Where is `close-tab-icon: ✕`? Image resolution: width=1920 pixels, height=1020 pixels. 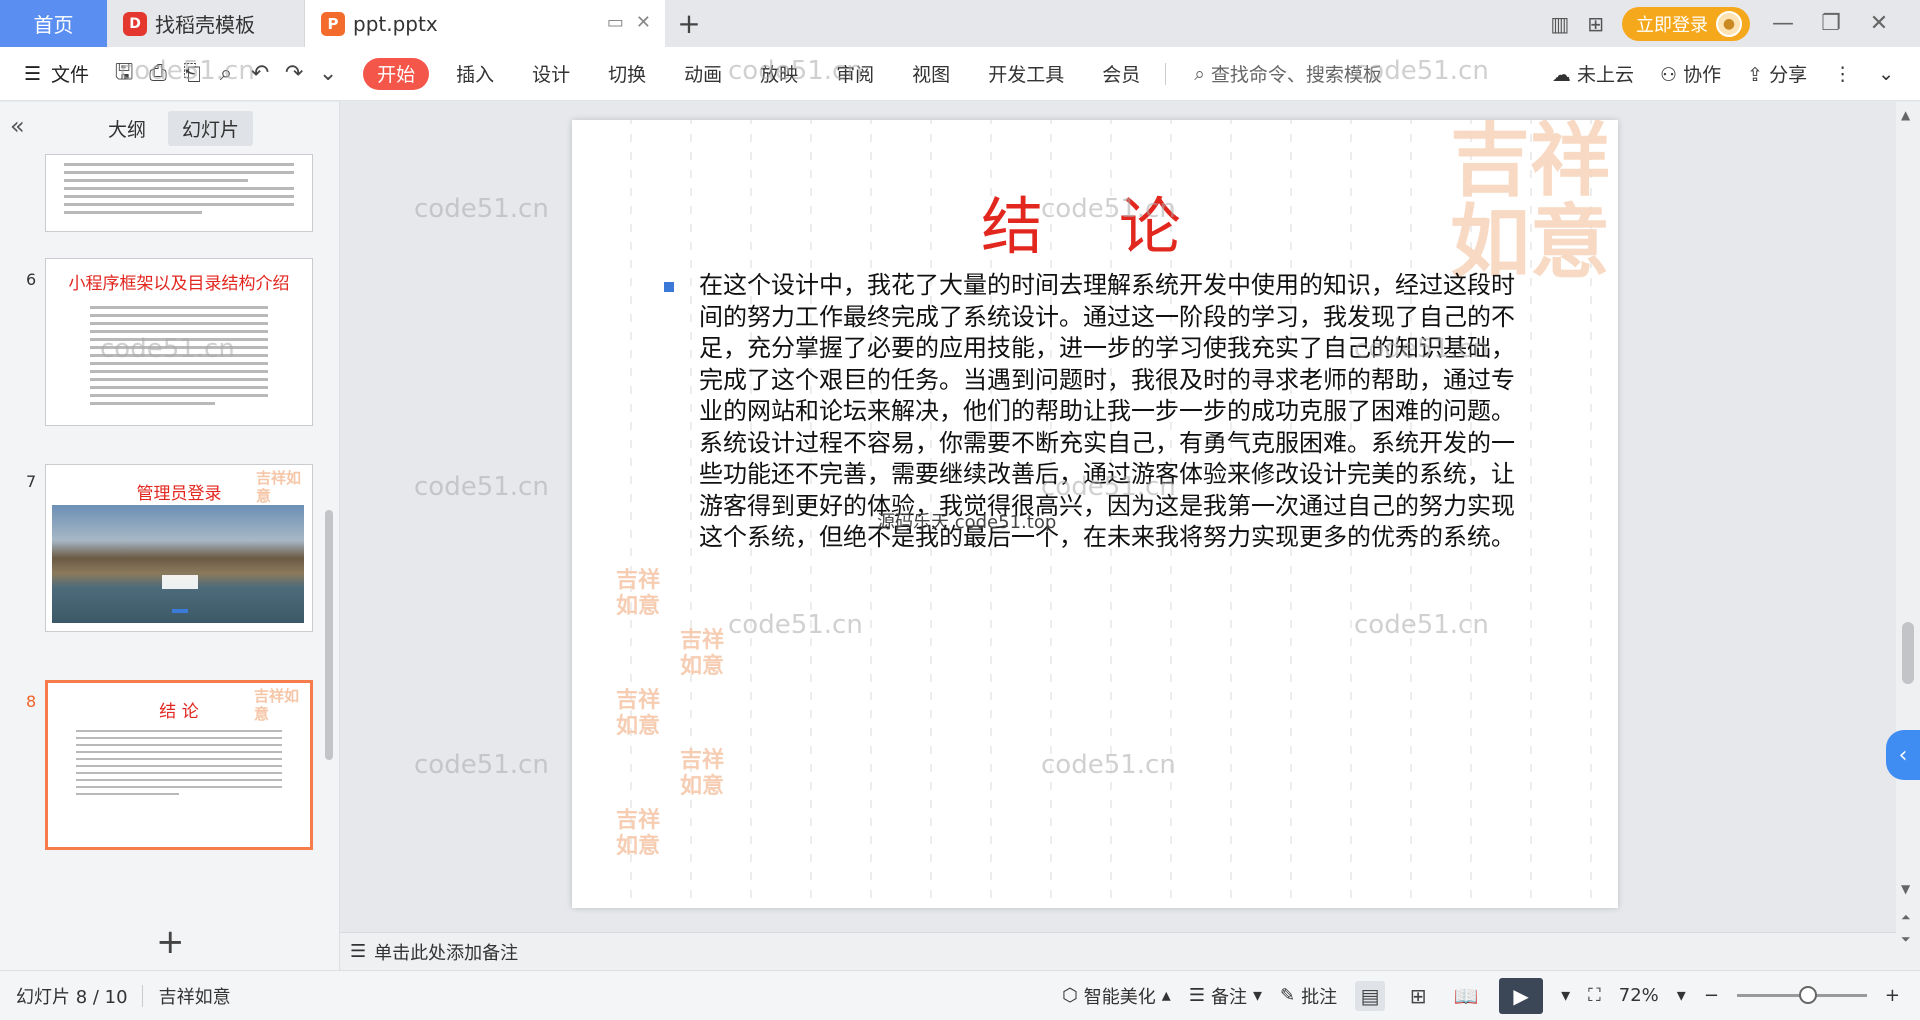 close-tab-icon: ✕ is located at coordinates (643, 22).